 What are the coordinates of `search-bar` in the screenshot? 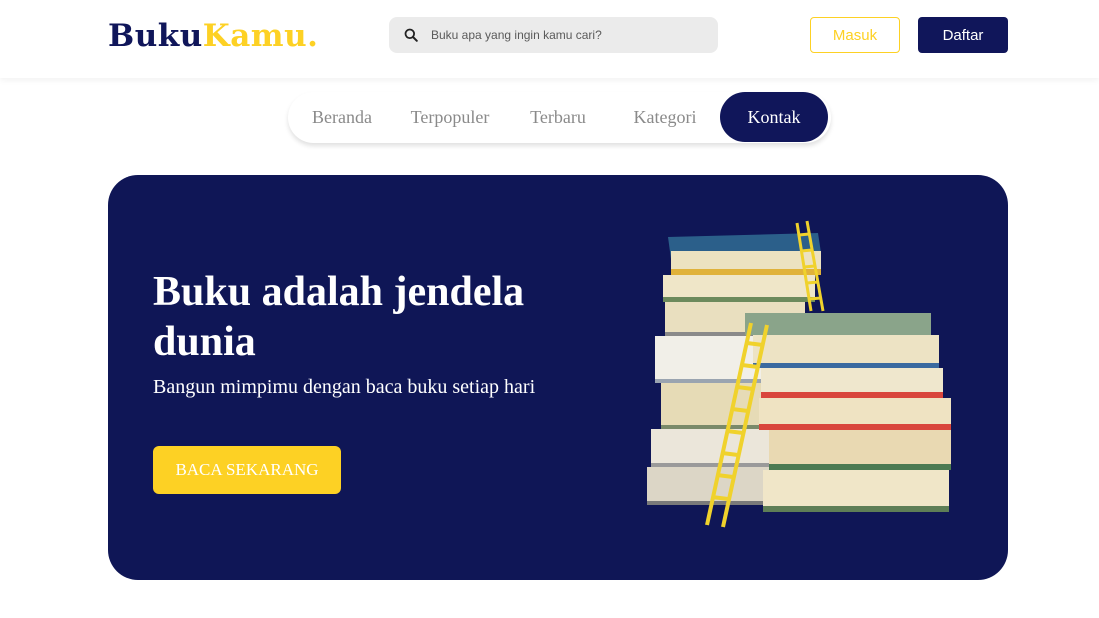 It's located at (553, 35).